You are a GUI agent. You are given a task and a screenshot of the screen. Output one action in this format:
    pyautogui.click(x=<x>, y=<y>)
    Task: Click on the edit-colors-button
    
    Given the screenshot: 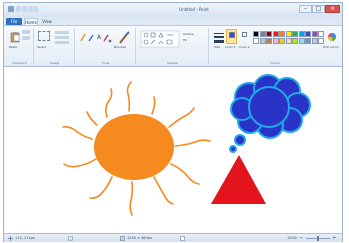 What is the action you would take?
    pyautogui.click(x=331, y=37)
    